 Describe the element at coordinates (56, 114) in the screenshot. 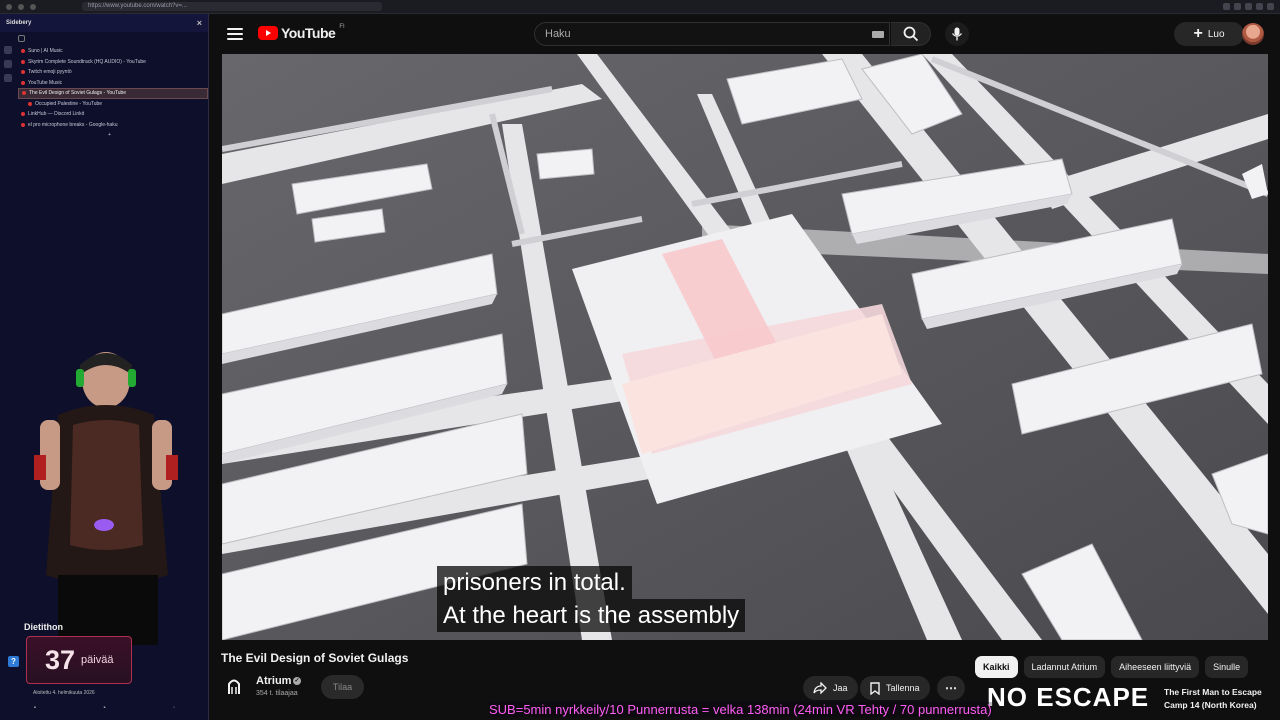

I see `sidebery-tab-label: LinkHub — Discord Linkit` at that location.